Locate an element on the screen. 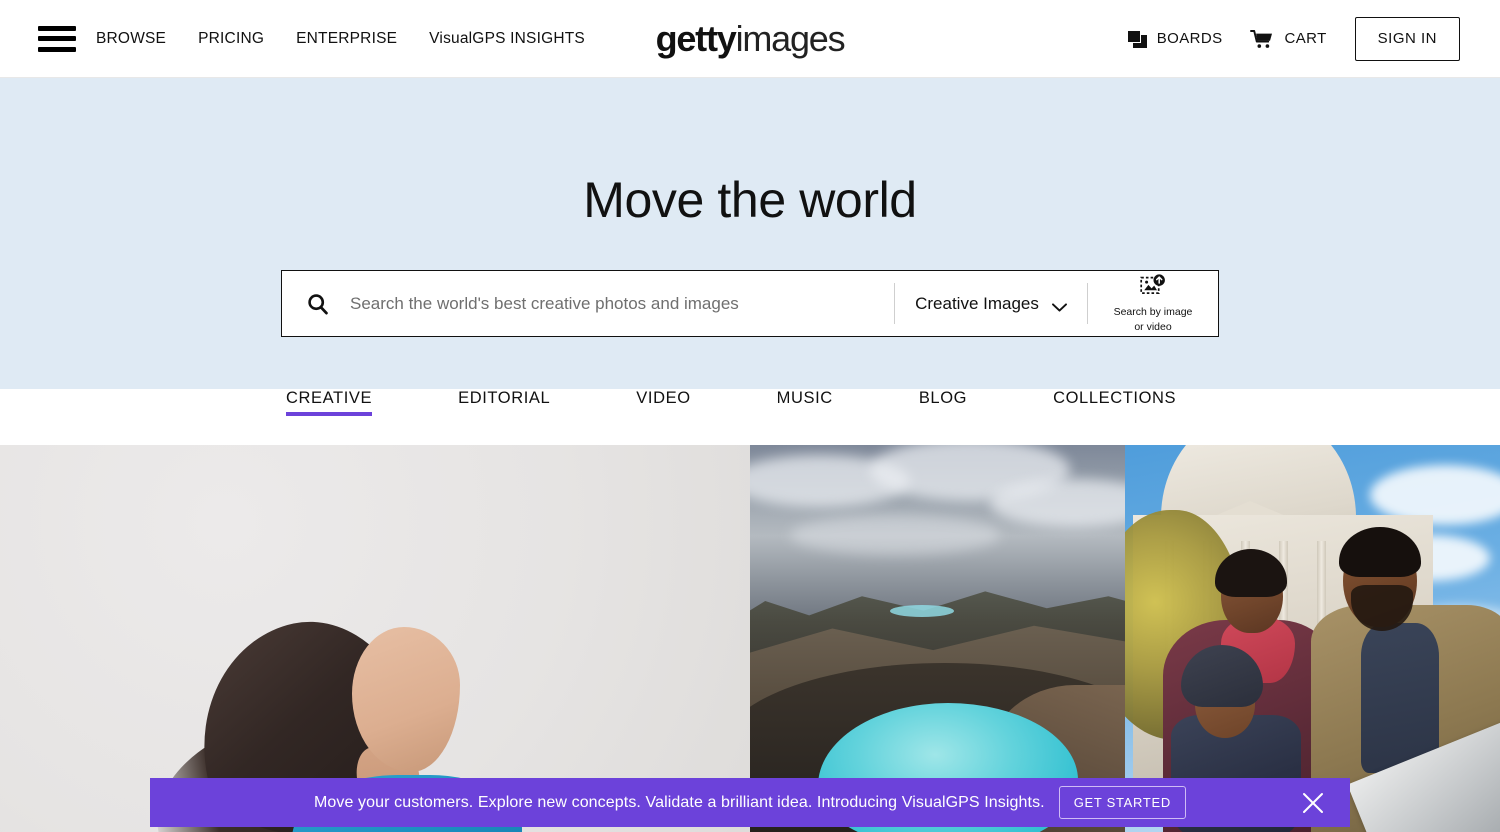 The image size is (1500, 832). image-upload-icon is located at coordinates (1153, 288).